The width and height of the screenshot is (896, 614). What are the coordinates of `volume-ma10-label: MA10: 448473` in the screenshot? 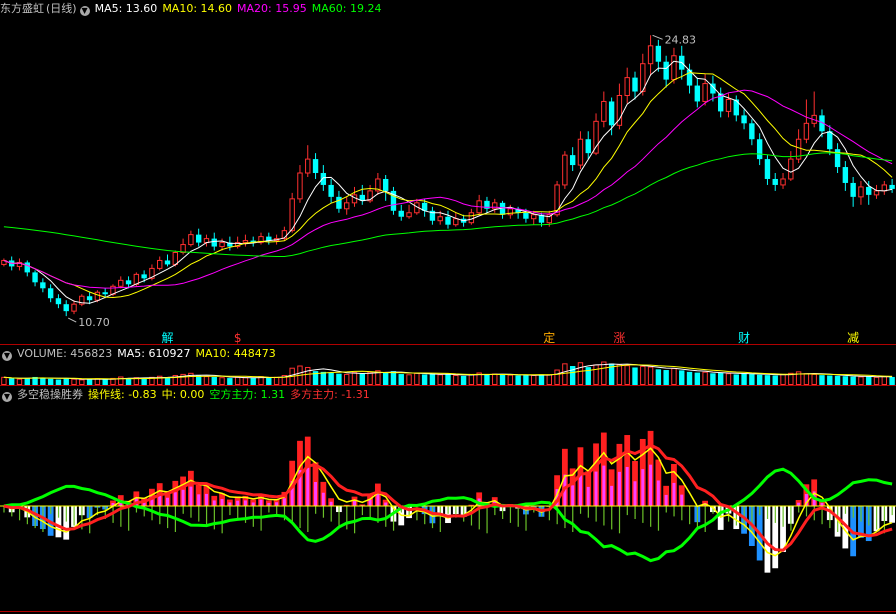 It's located at (235, 353).